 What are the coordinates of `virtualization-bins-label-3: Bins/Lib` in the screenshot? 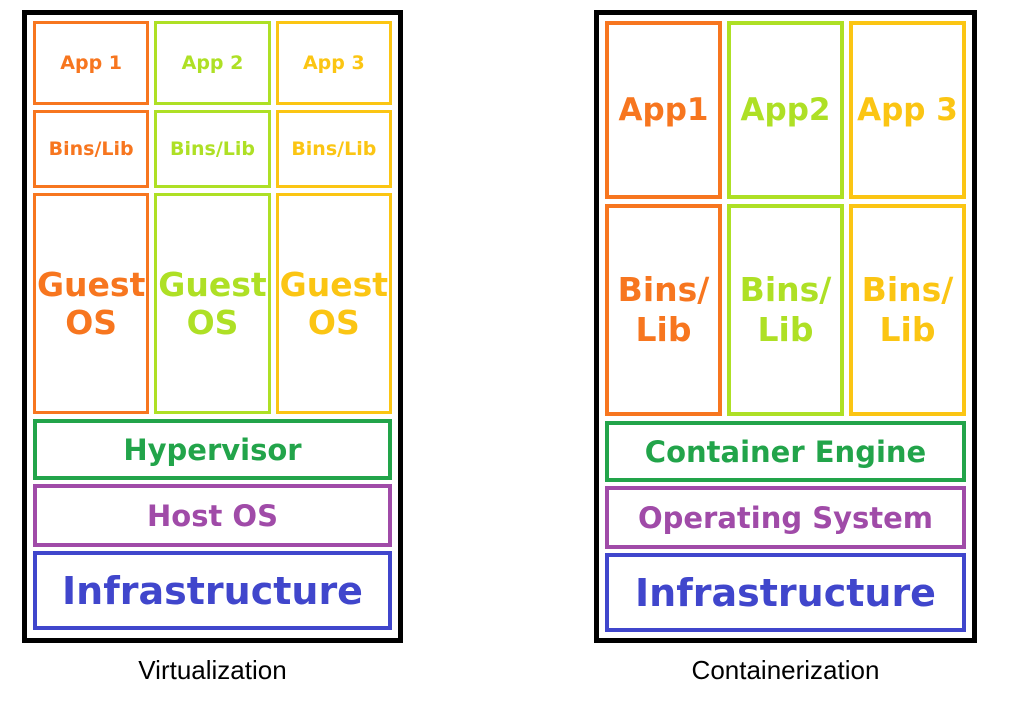 It's located at (334, 149).